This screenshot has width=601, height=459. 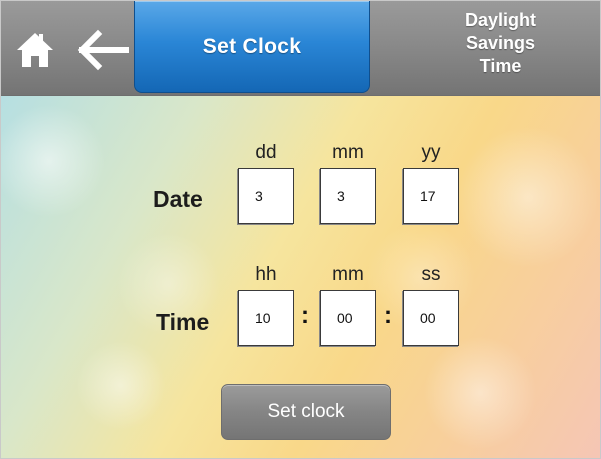 I want to click on home-button, so click(x=35, y=50).